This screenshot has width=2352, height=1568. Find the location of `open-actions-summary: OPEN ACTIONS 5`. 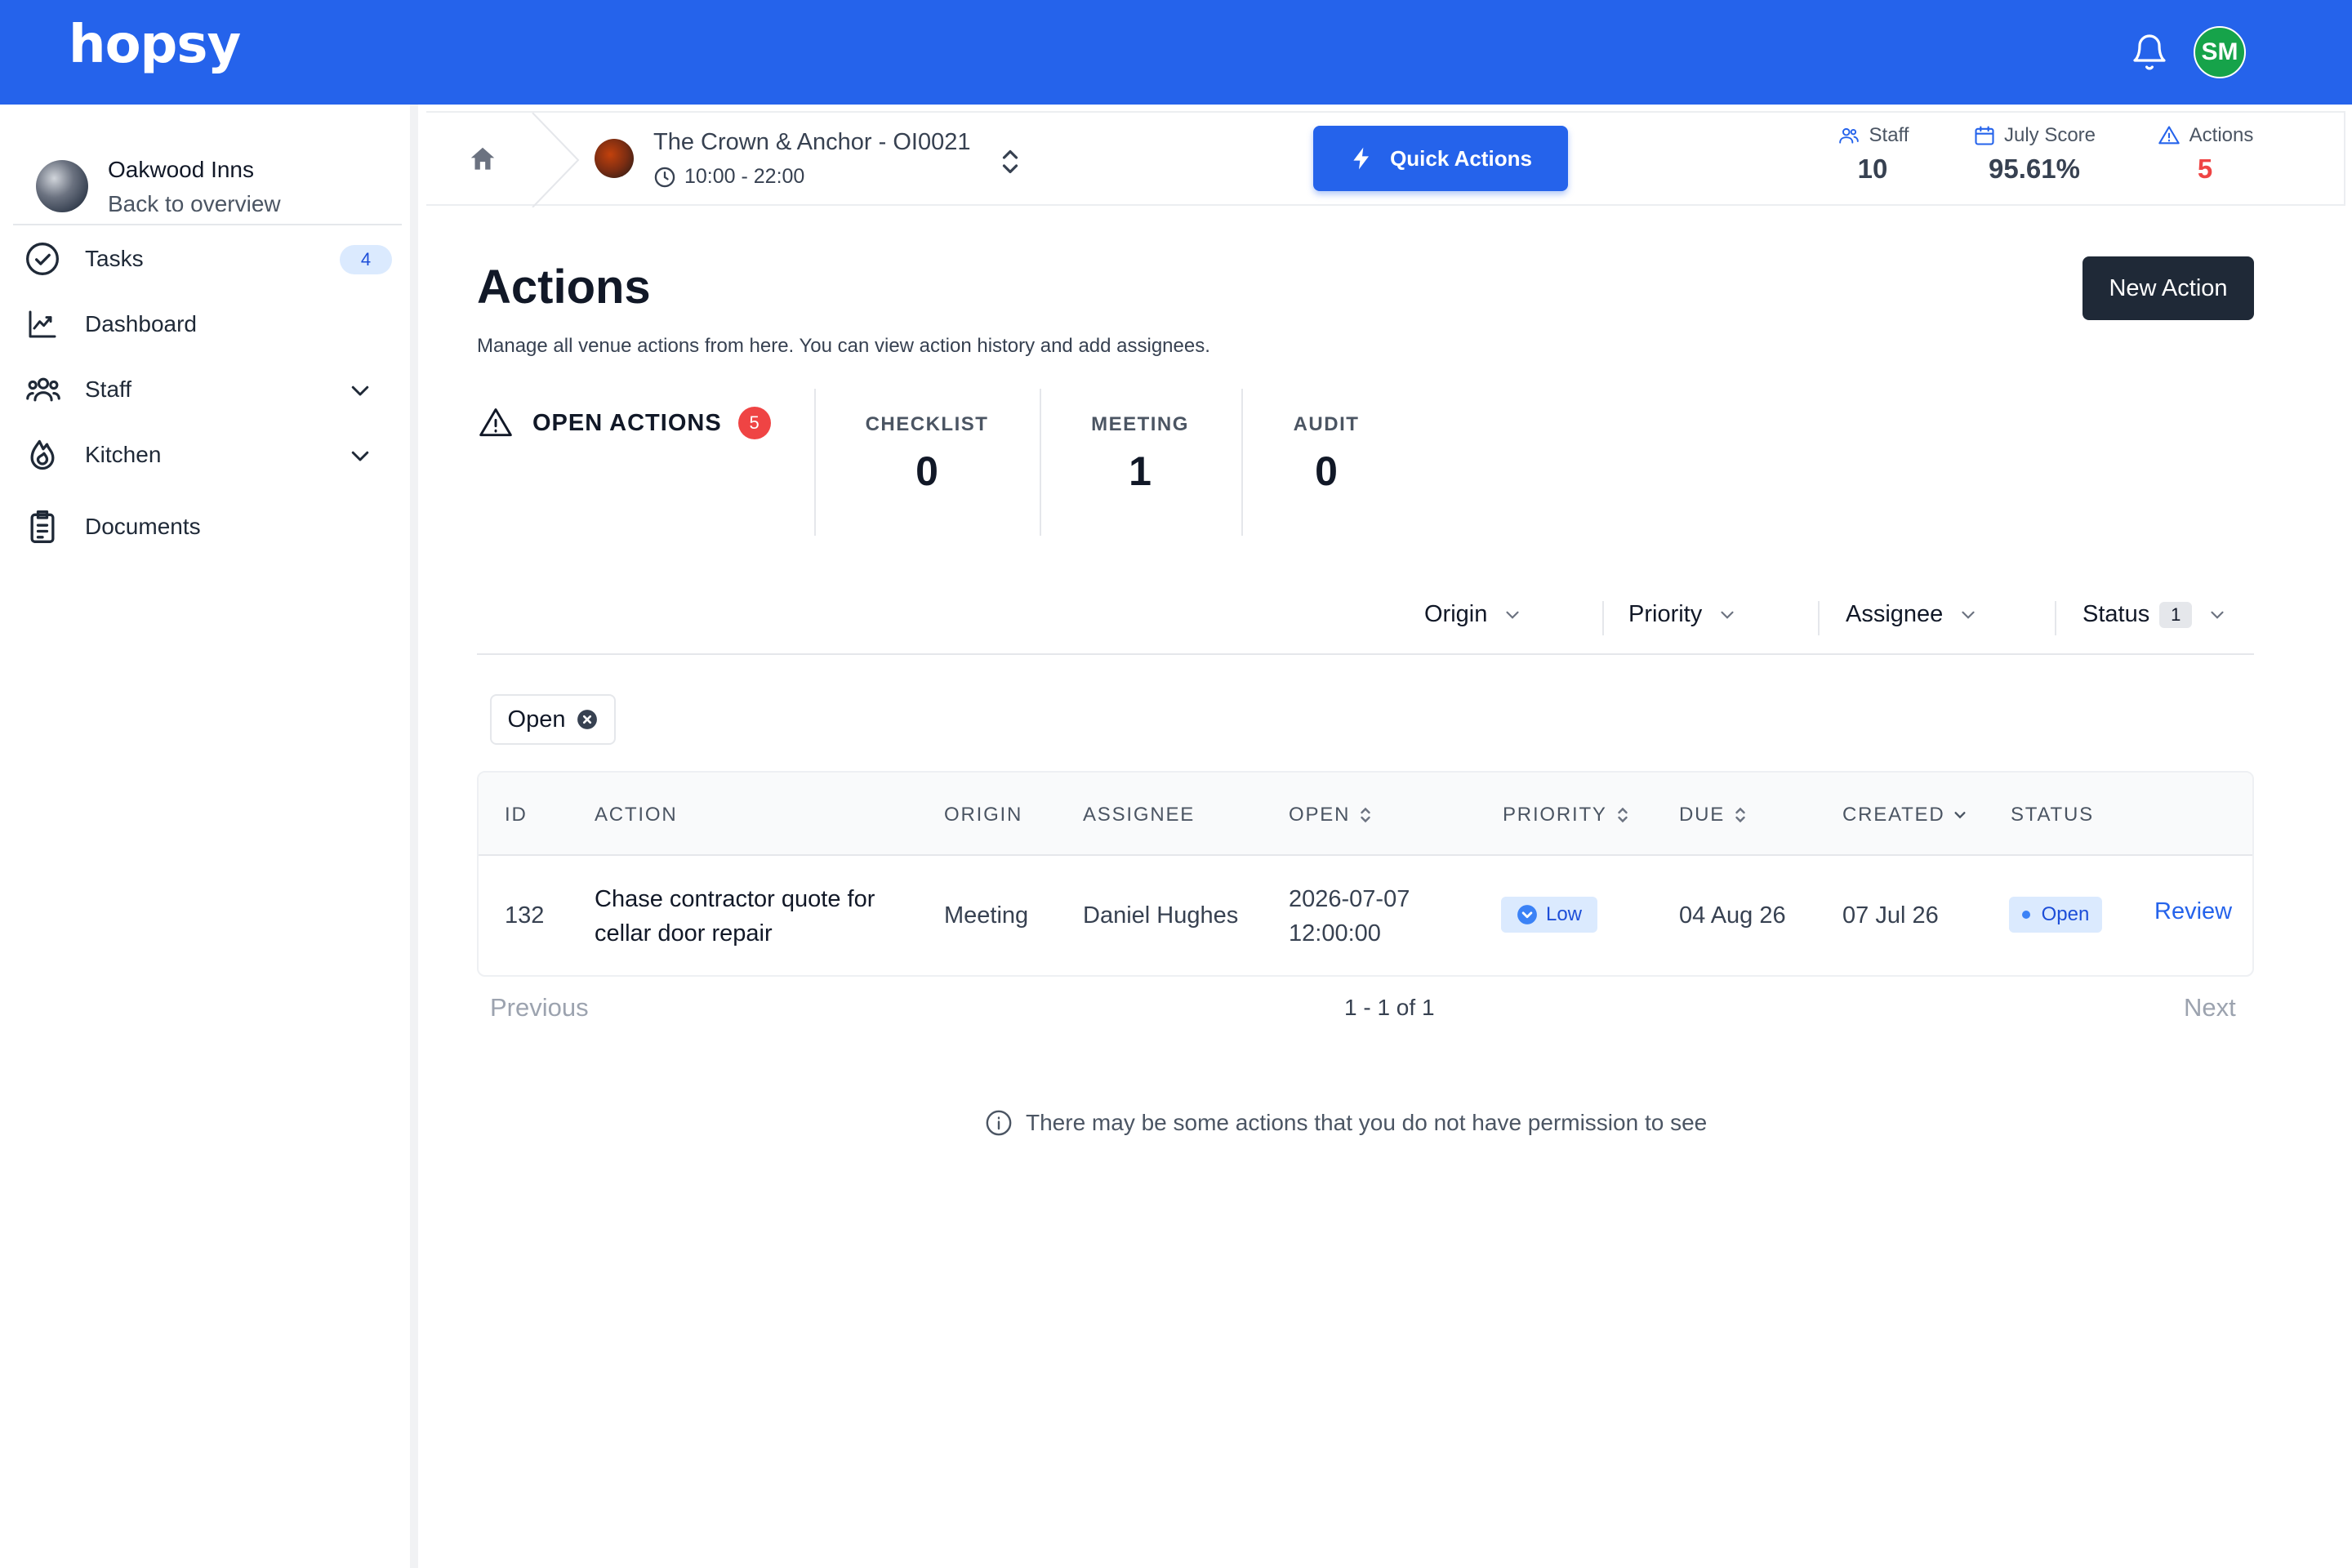

open-actions-summary: OPEN ACTIONS 5 is located at coordinates (624, 423).